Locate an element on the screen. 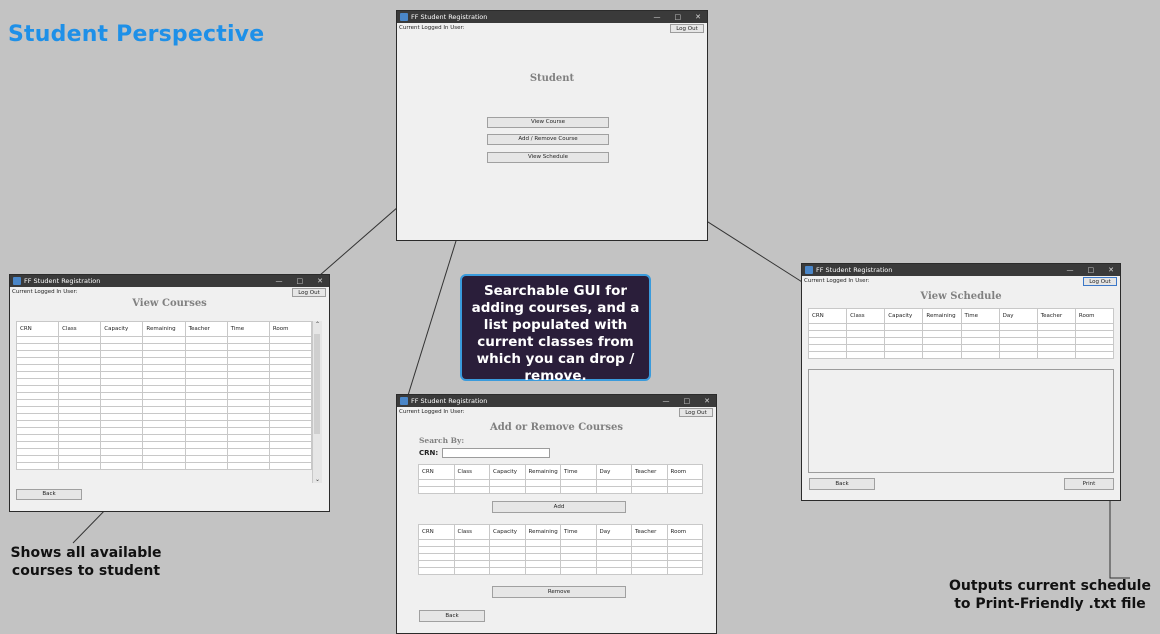 The image size is (1160, 634). column-header-capacity: Capacity is located at coordinates (122, 329).